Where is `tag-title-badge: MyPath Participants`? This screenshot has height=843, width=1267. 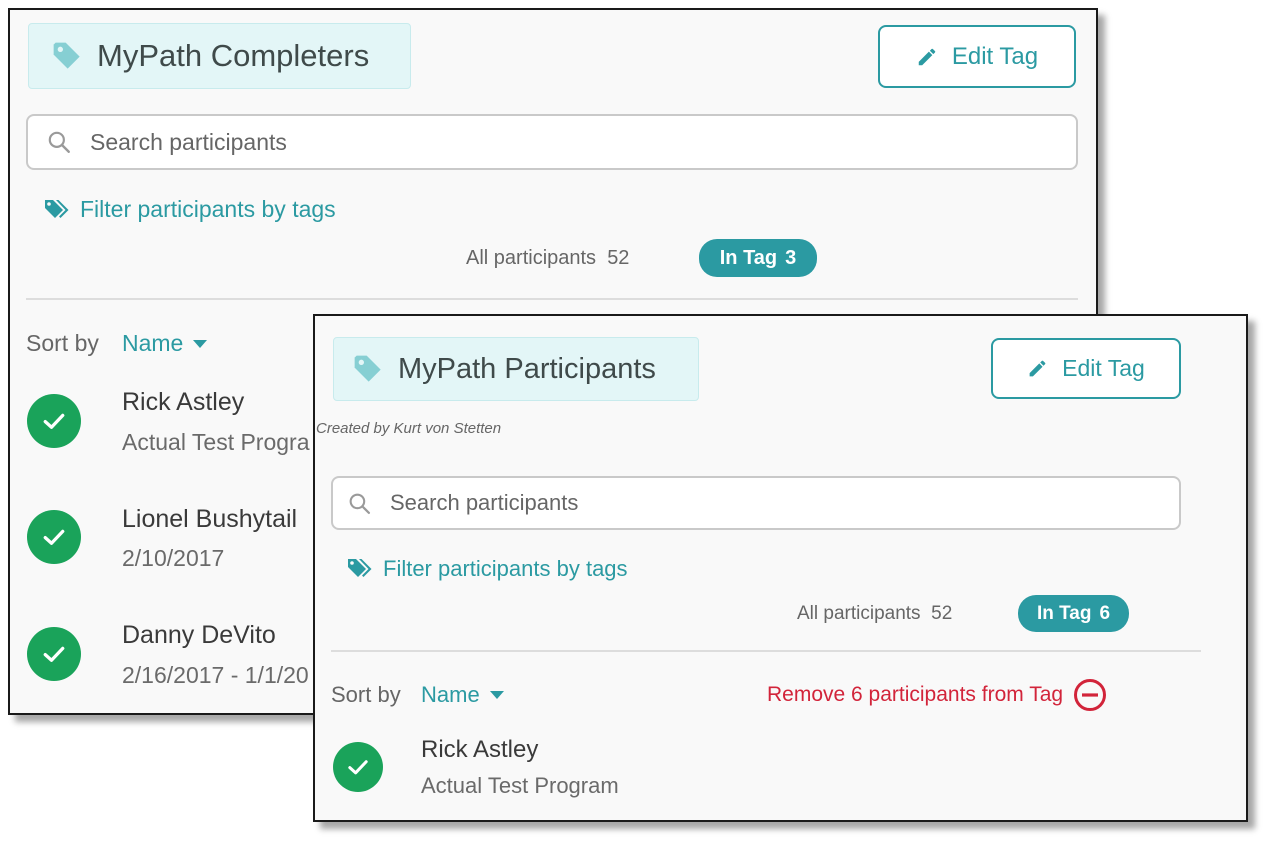
tag-title-badge: MyPath Participants is located at coordinates (516, 369).